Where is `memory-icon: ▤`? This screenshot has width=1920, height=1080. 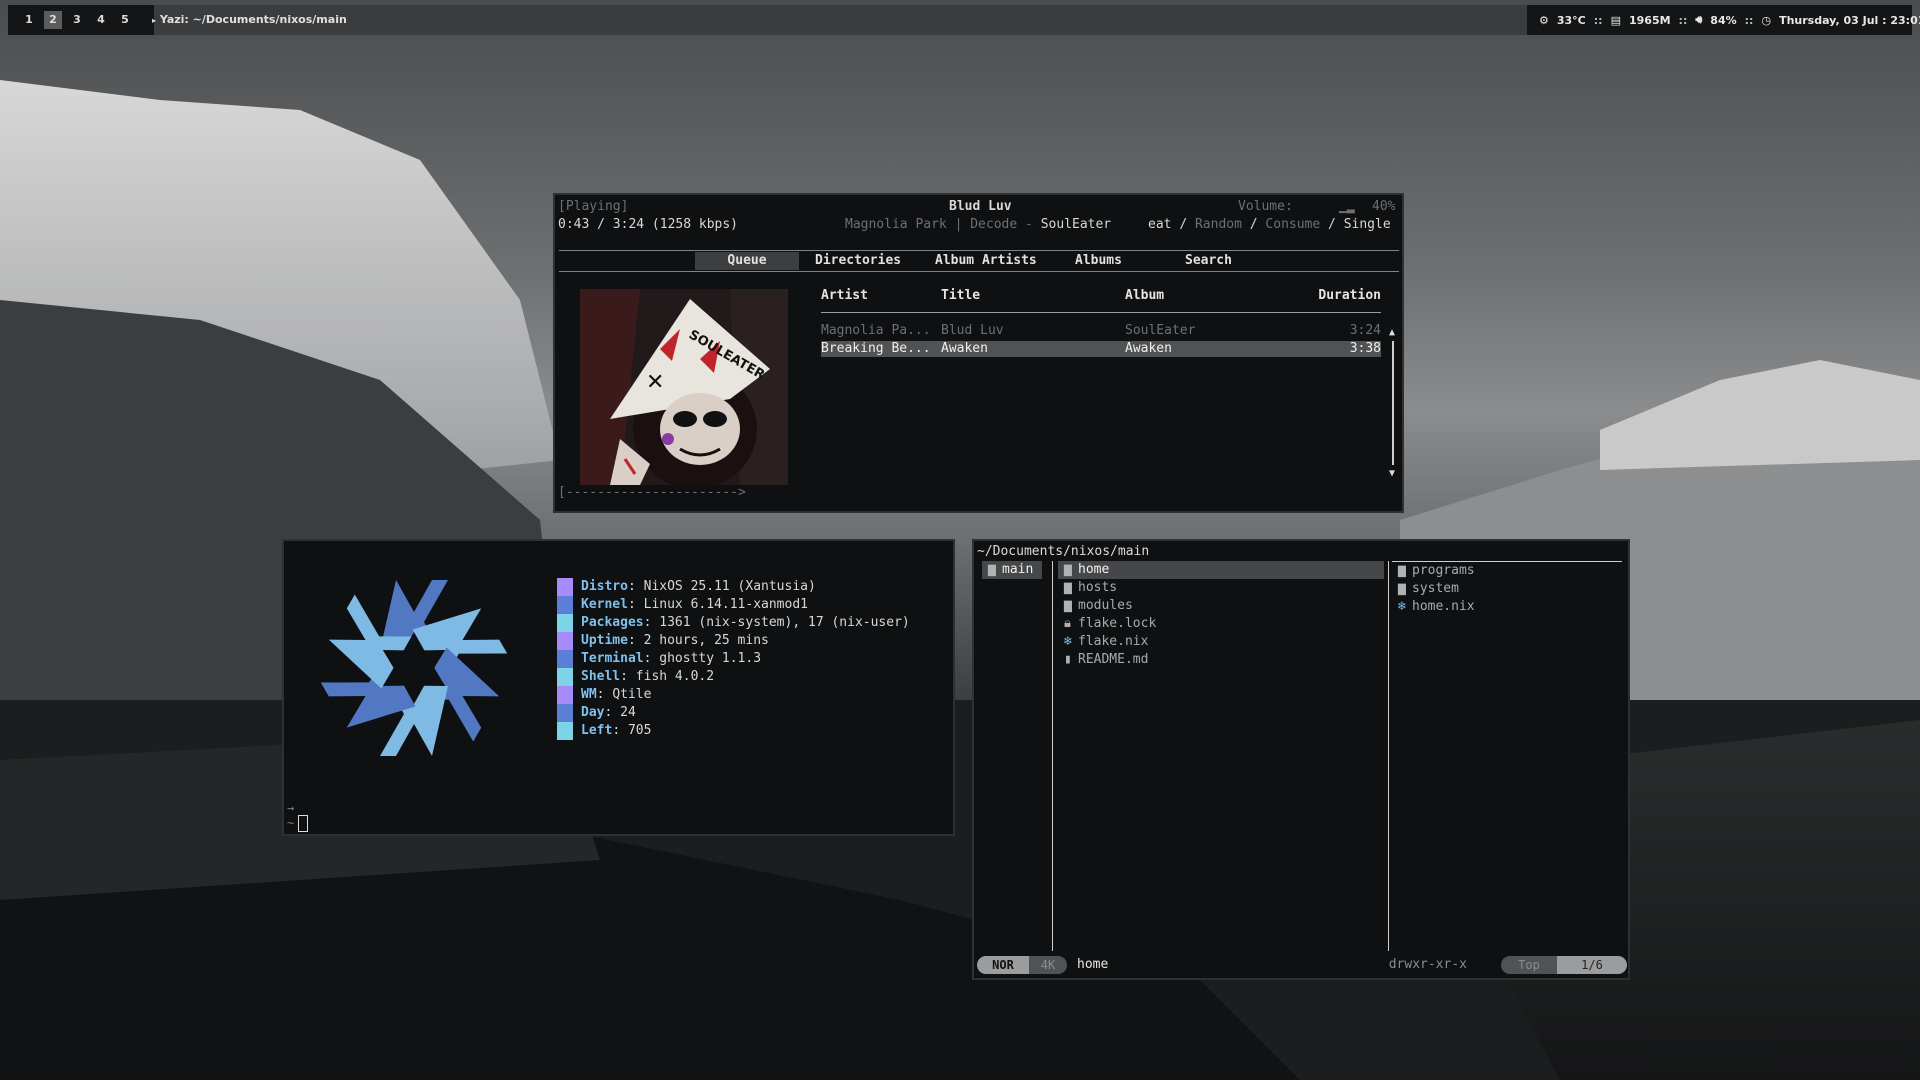 memory-icon: ▤ is located at coordinates (1615, 20).